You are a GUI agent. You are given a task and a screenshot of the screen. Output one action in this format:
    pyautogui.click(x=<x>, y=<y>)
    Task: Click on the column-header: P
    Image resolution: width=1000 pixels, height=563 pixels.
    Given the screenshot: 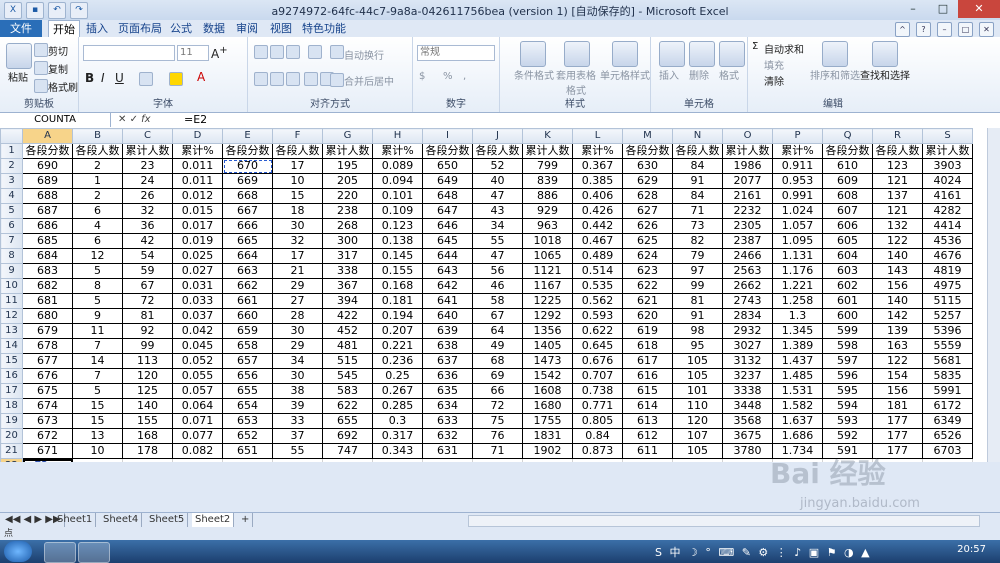 What is the action you would take?
    pyautogui.click(x=797, y=136)
    